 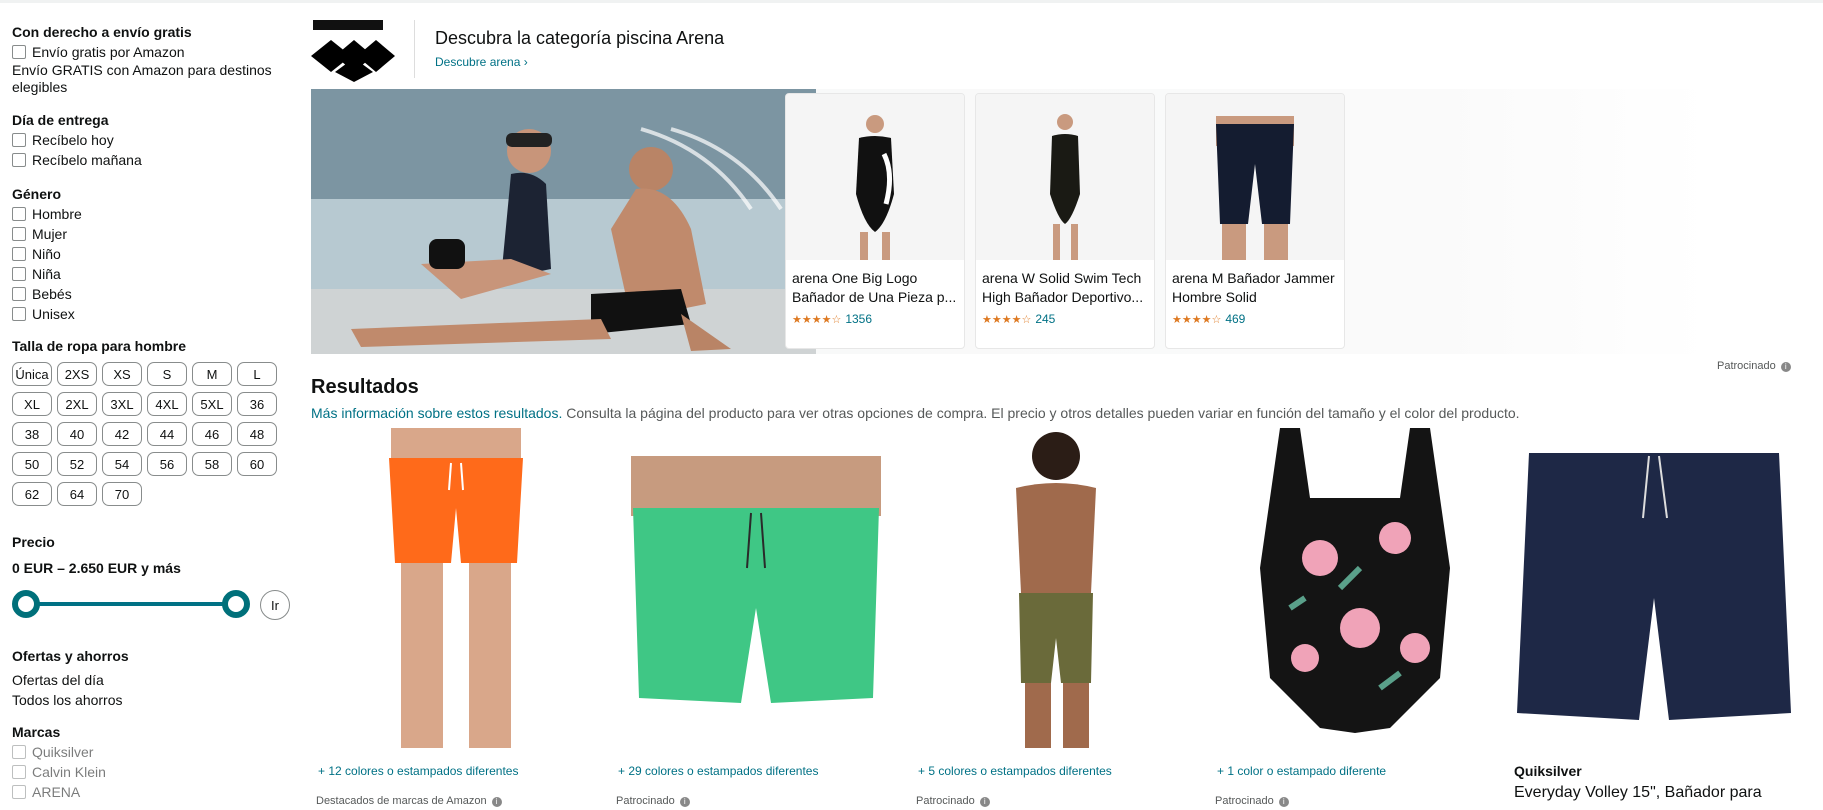 I want to click on gender-option: Niño, so click(x=154, y=254).